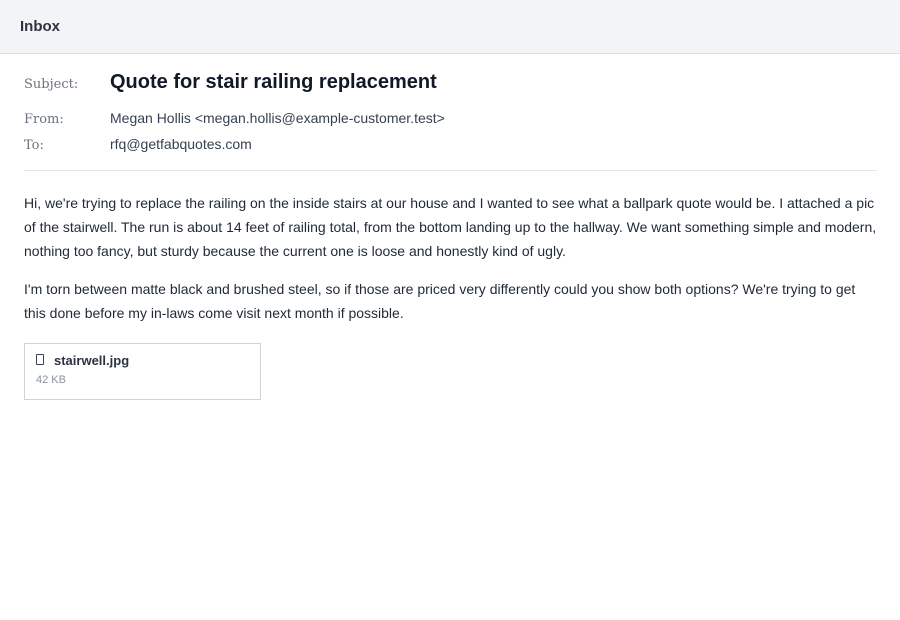 The width and height of the screenshot is (900, 620). Describe the element at coordinates (273, 82) in the screenshot. I see `subject-text: Quote for stair railing replacement` at that location.